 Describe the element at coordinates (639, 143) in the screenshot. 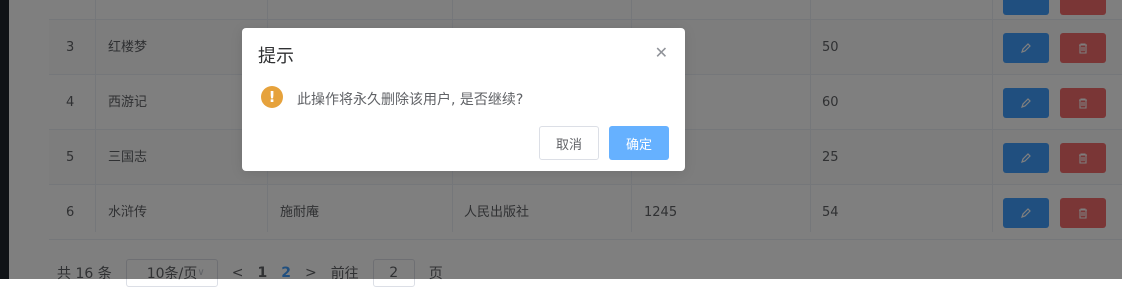

I see `confirm-button: 确定` at that location.